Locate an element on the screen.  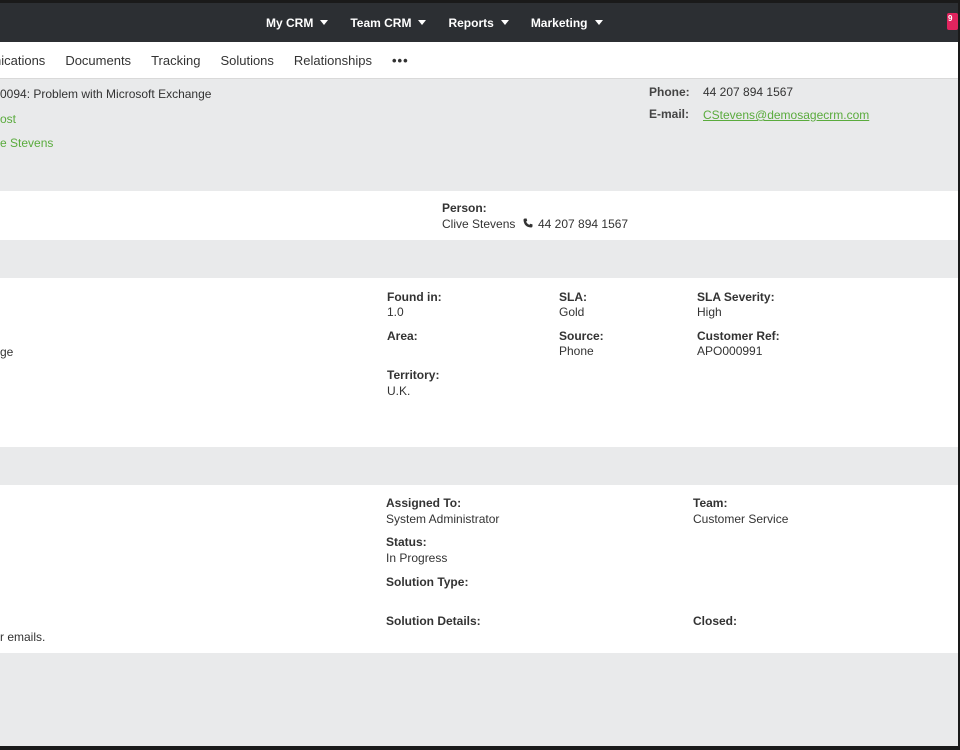
sla-label: SLA: is located at coordinates (573, 297).